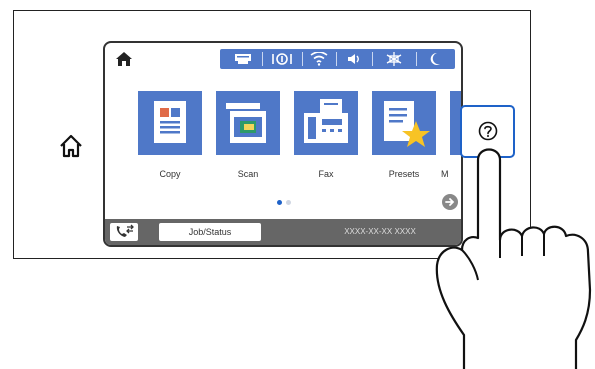 This screenshot has height=369, width=595. Describe the element at coordinates (170, 174) in the screenshot. I see `copy-label: Copy` at that location.